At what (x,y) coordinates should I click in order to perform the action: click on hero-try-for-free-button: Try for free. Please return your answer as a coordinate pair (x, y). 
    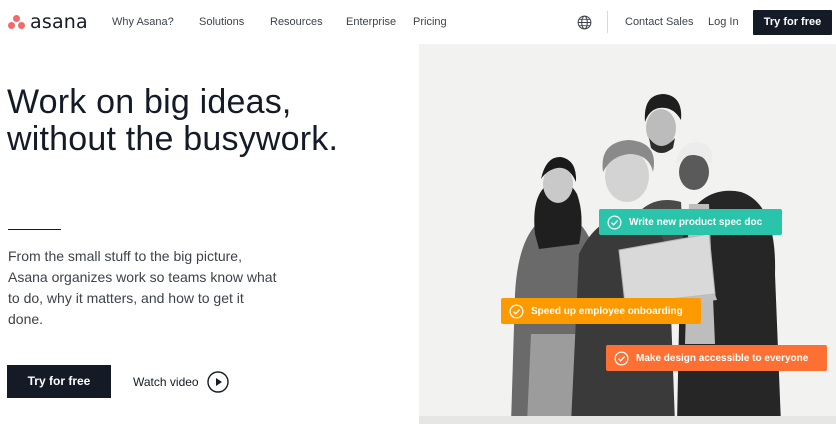
    Looking at the image, I should click on (59, 381).